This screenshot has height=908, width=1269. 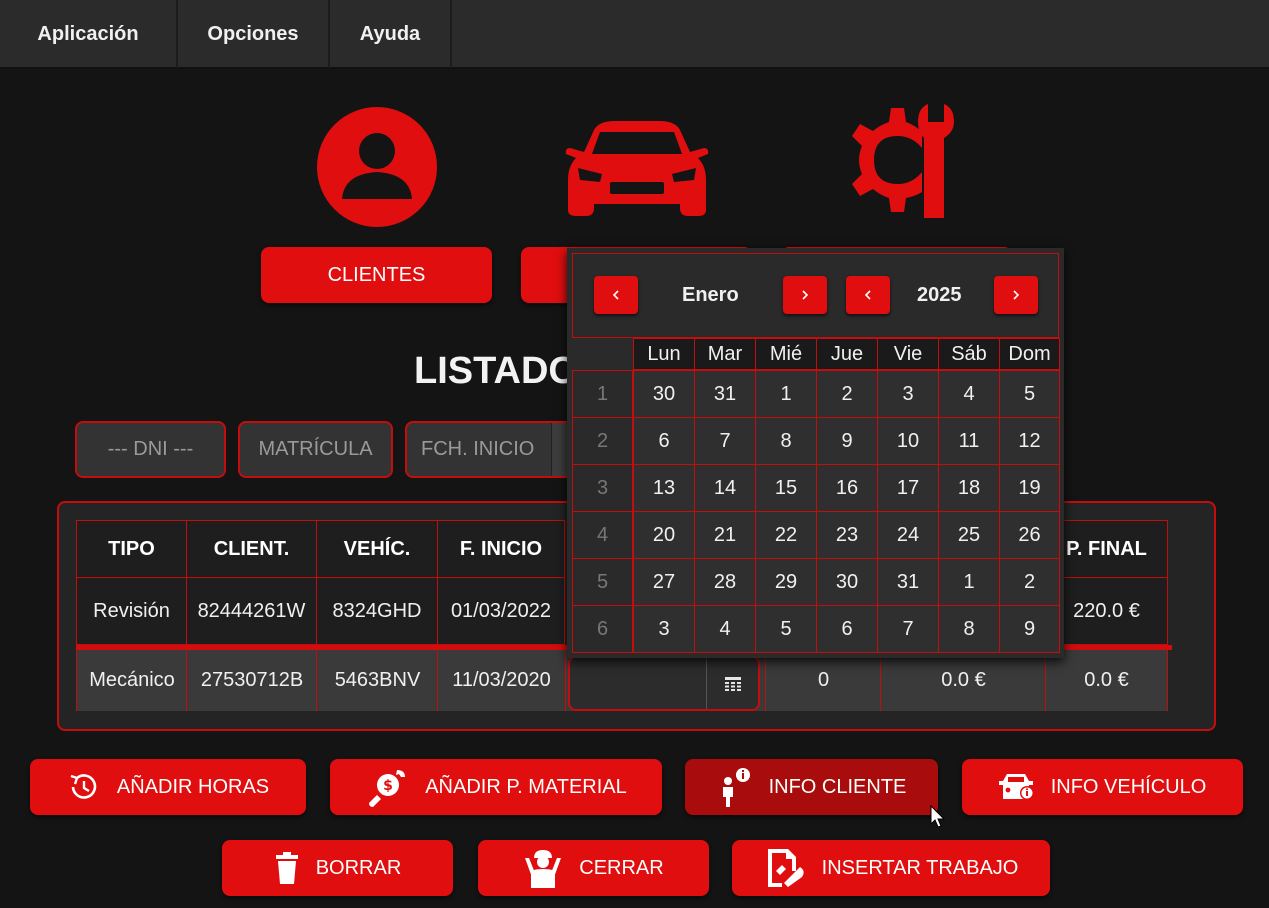 I want to click on header-f-inicio: F. INICIO, so click(x=501, y=549).